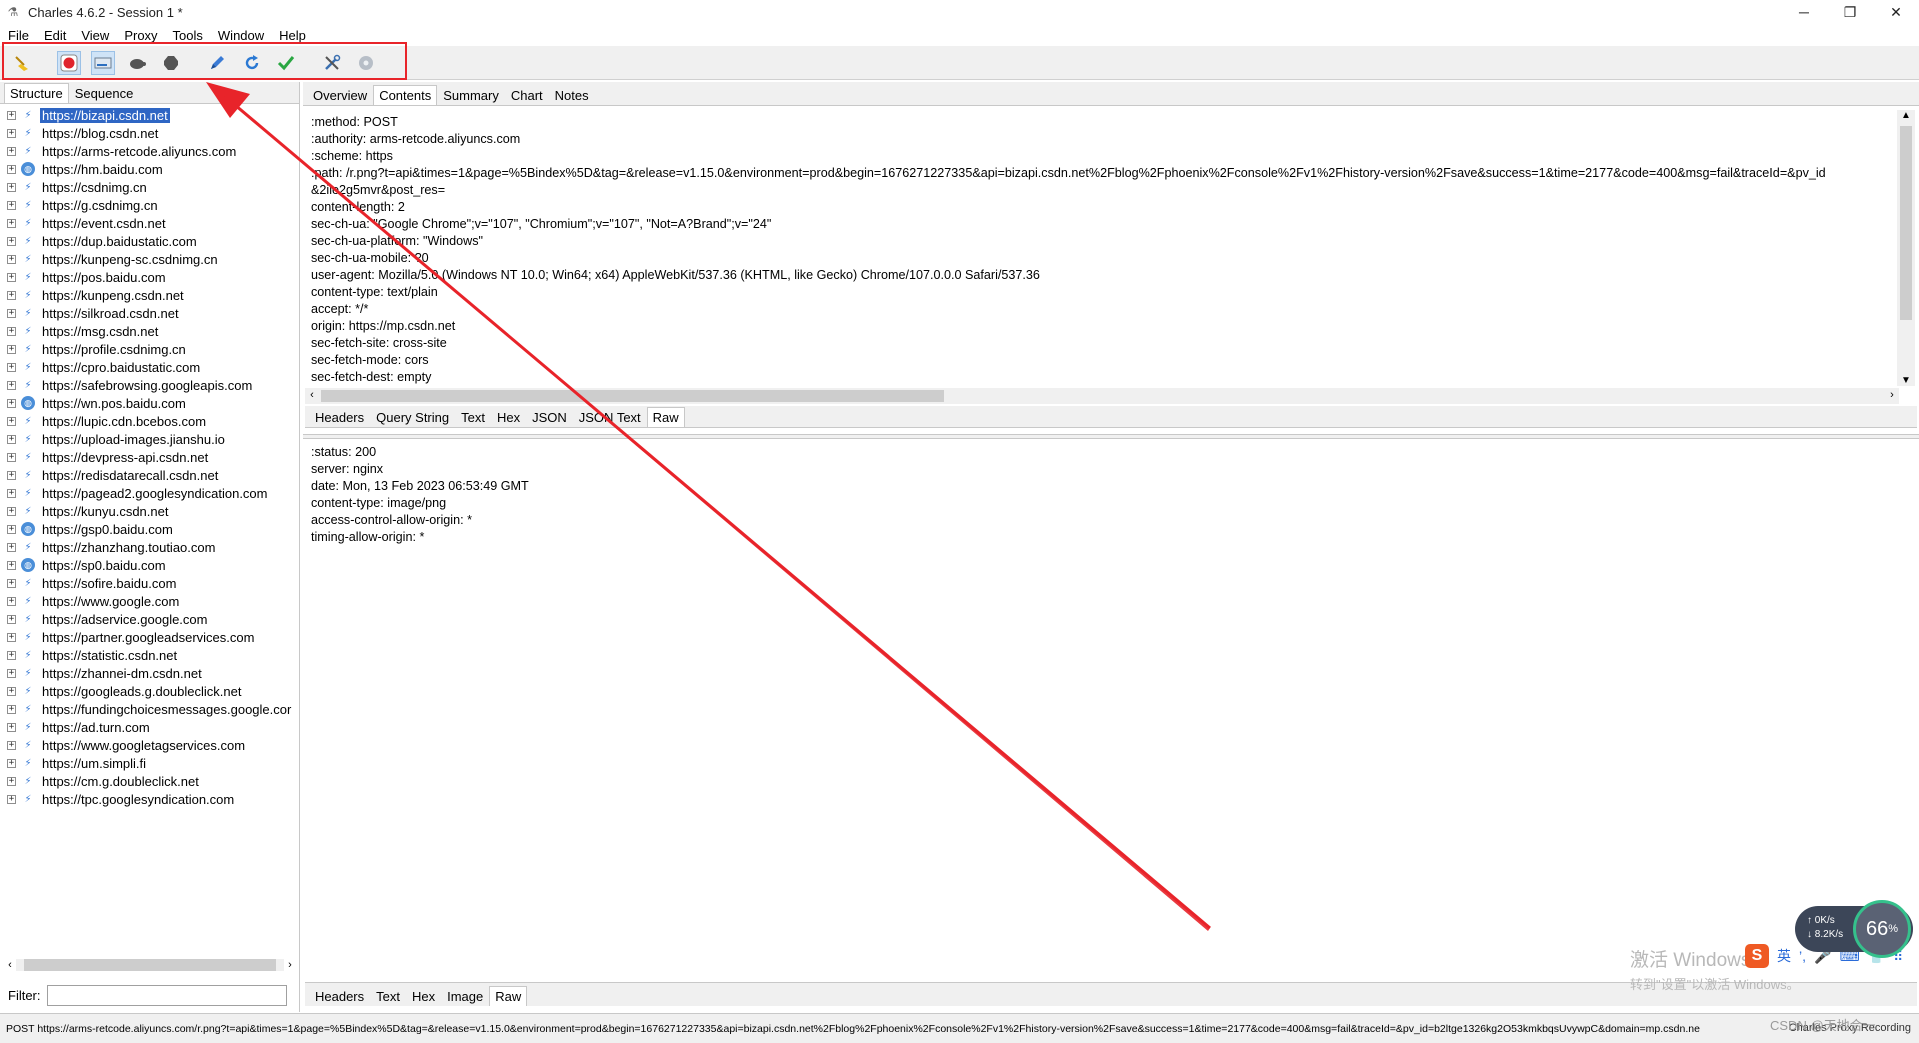 Image resolution: width=1919 pixels, height=1043 pixels. Describe the element at coordinates (252, 63) in the screenshot. I see `repeat-button` at that location.